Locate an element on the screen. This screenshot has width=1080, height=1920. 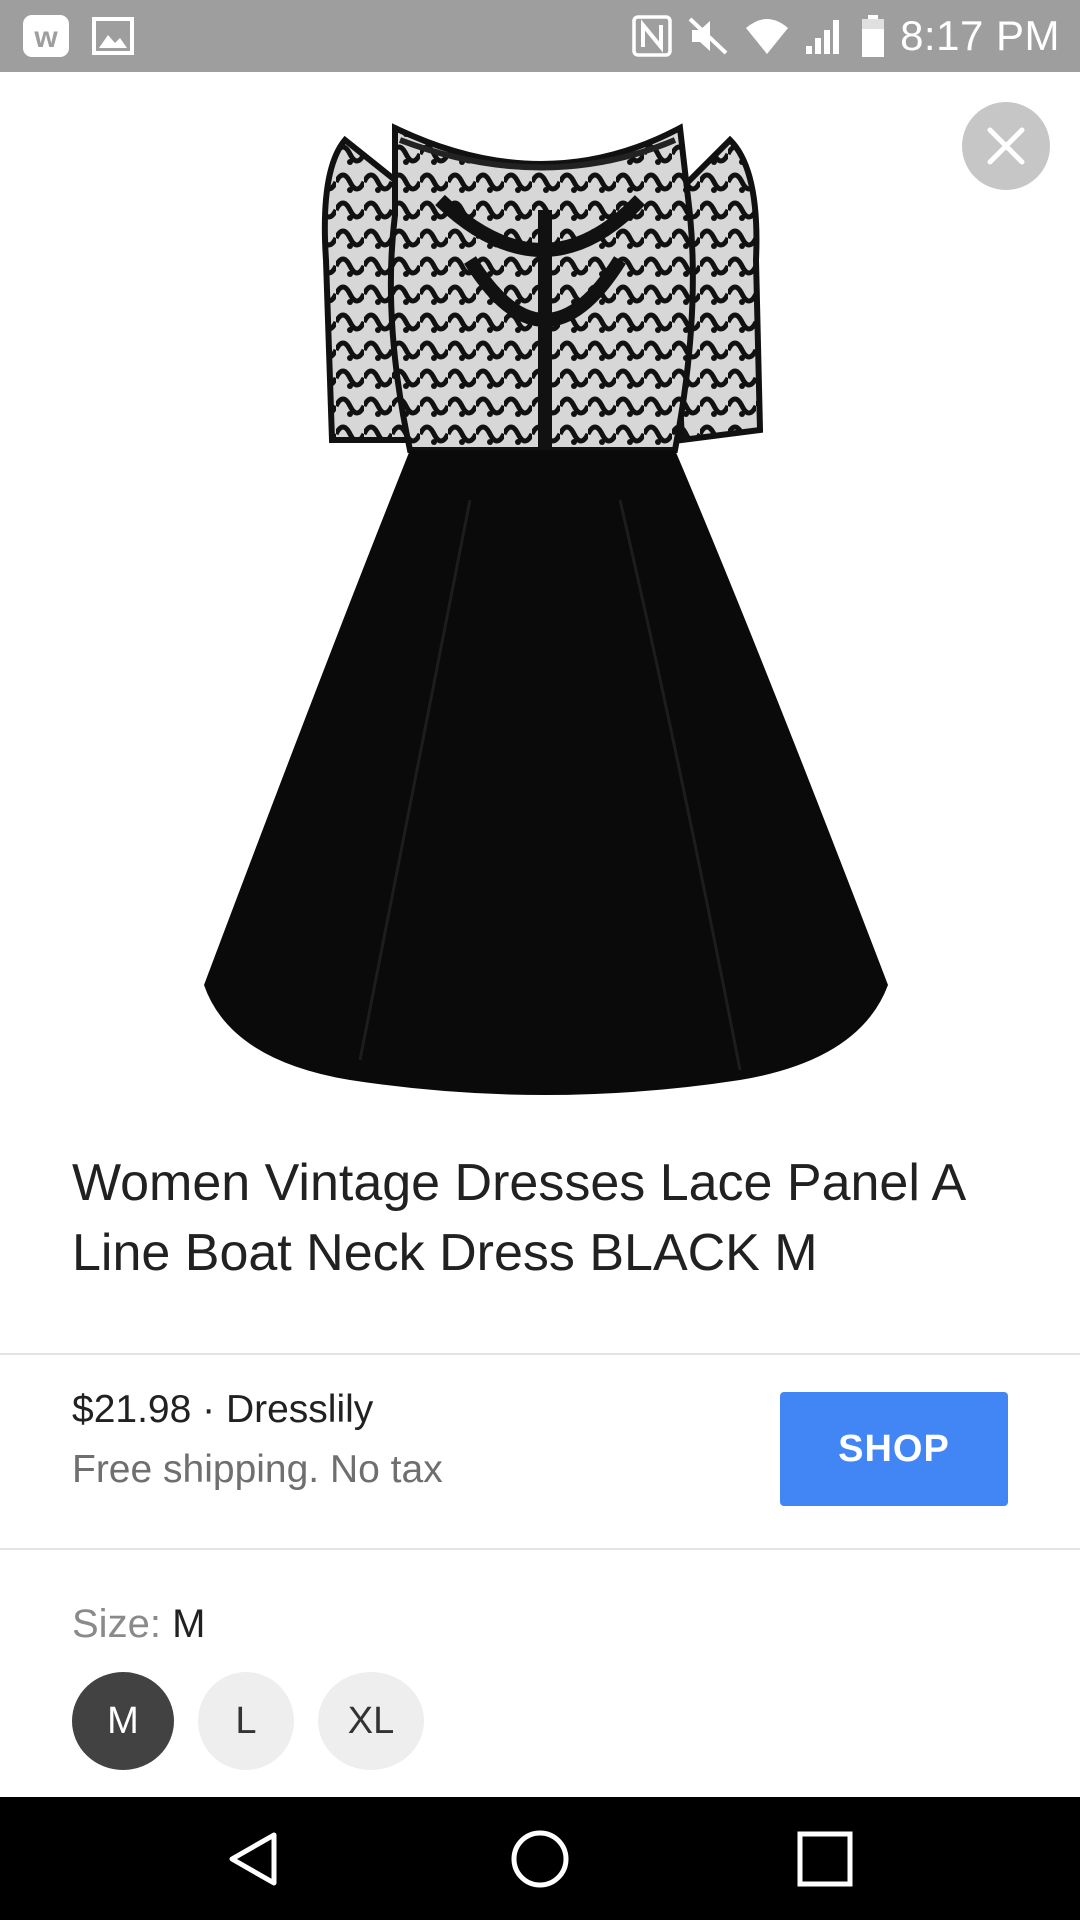
back-icon is located at coordinates (253, 1858).